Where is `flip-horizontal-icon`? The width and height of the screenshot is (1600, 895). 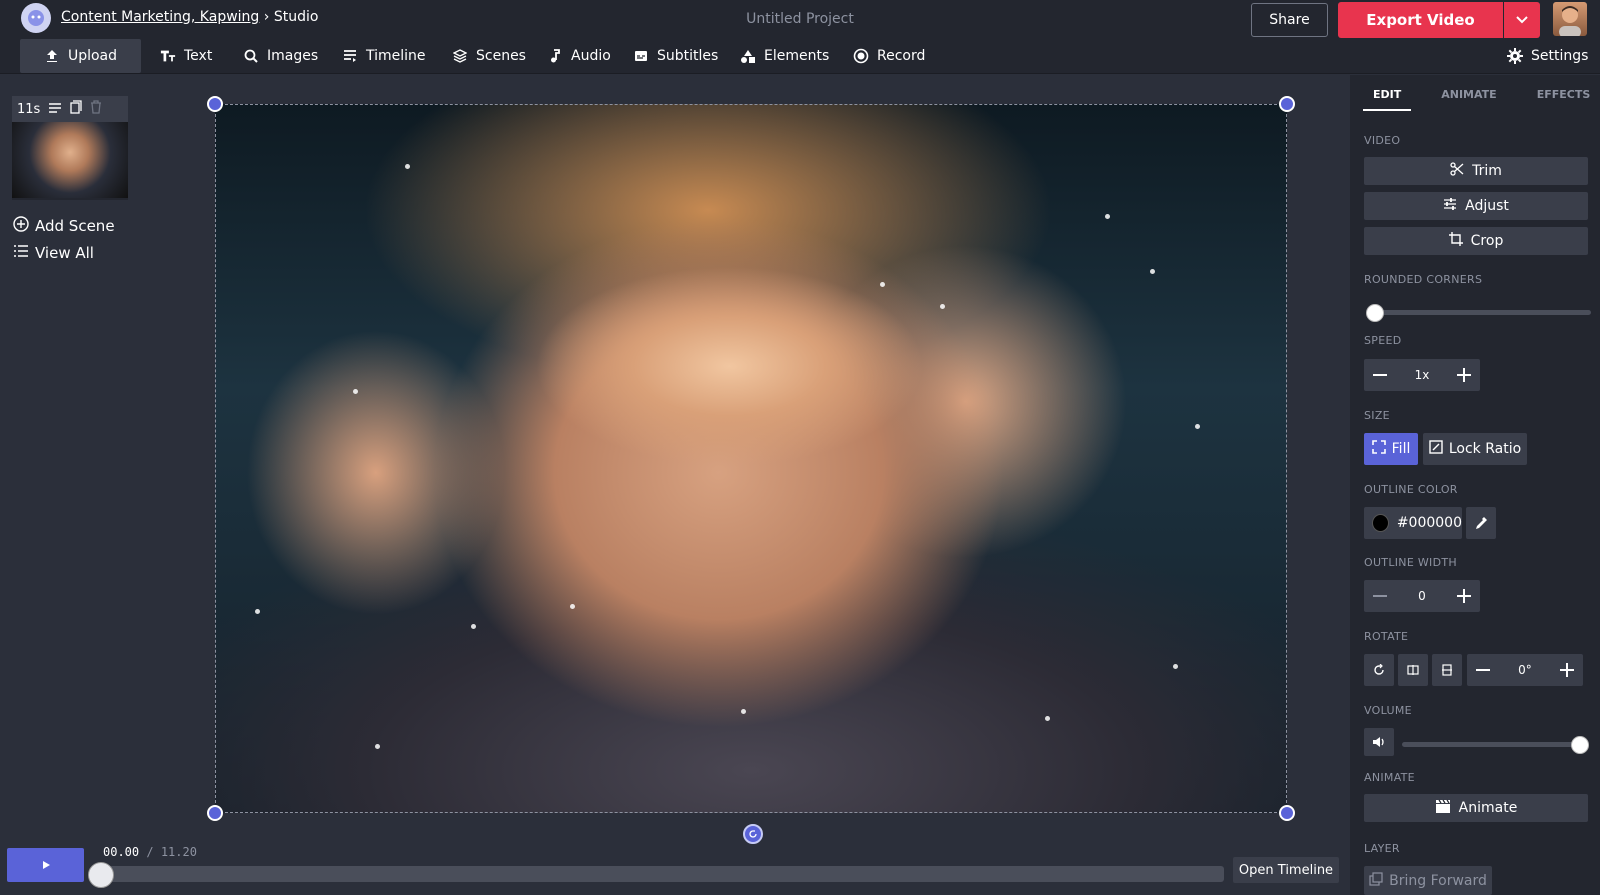
flip-horizontal-icon is located at coordinates (1413, 670).